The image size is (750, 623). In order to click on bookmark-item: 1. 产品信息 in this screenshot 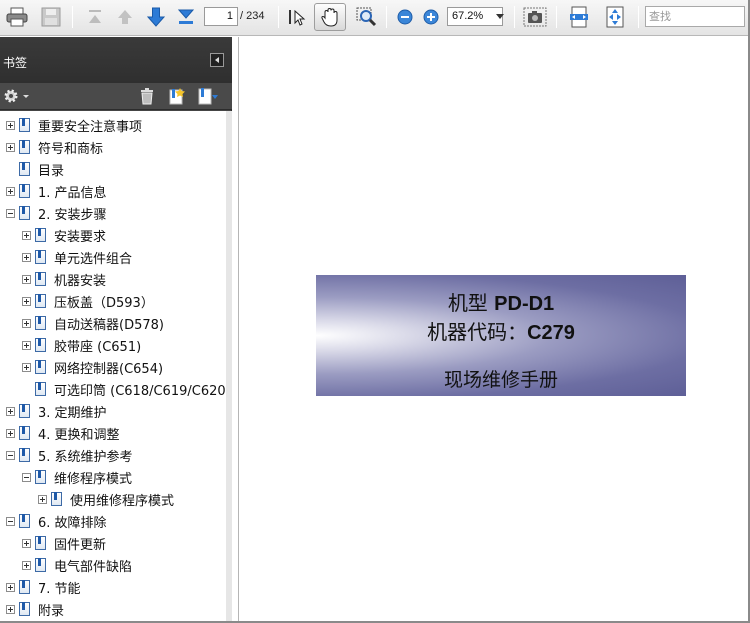, I will do `click(56, 191)`.